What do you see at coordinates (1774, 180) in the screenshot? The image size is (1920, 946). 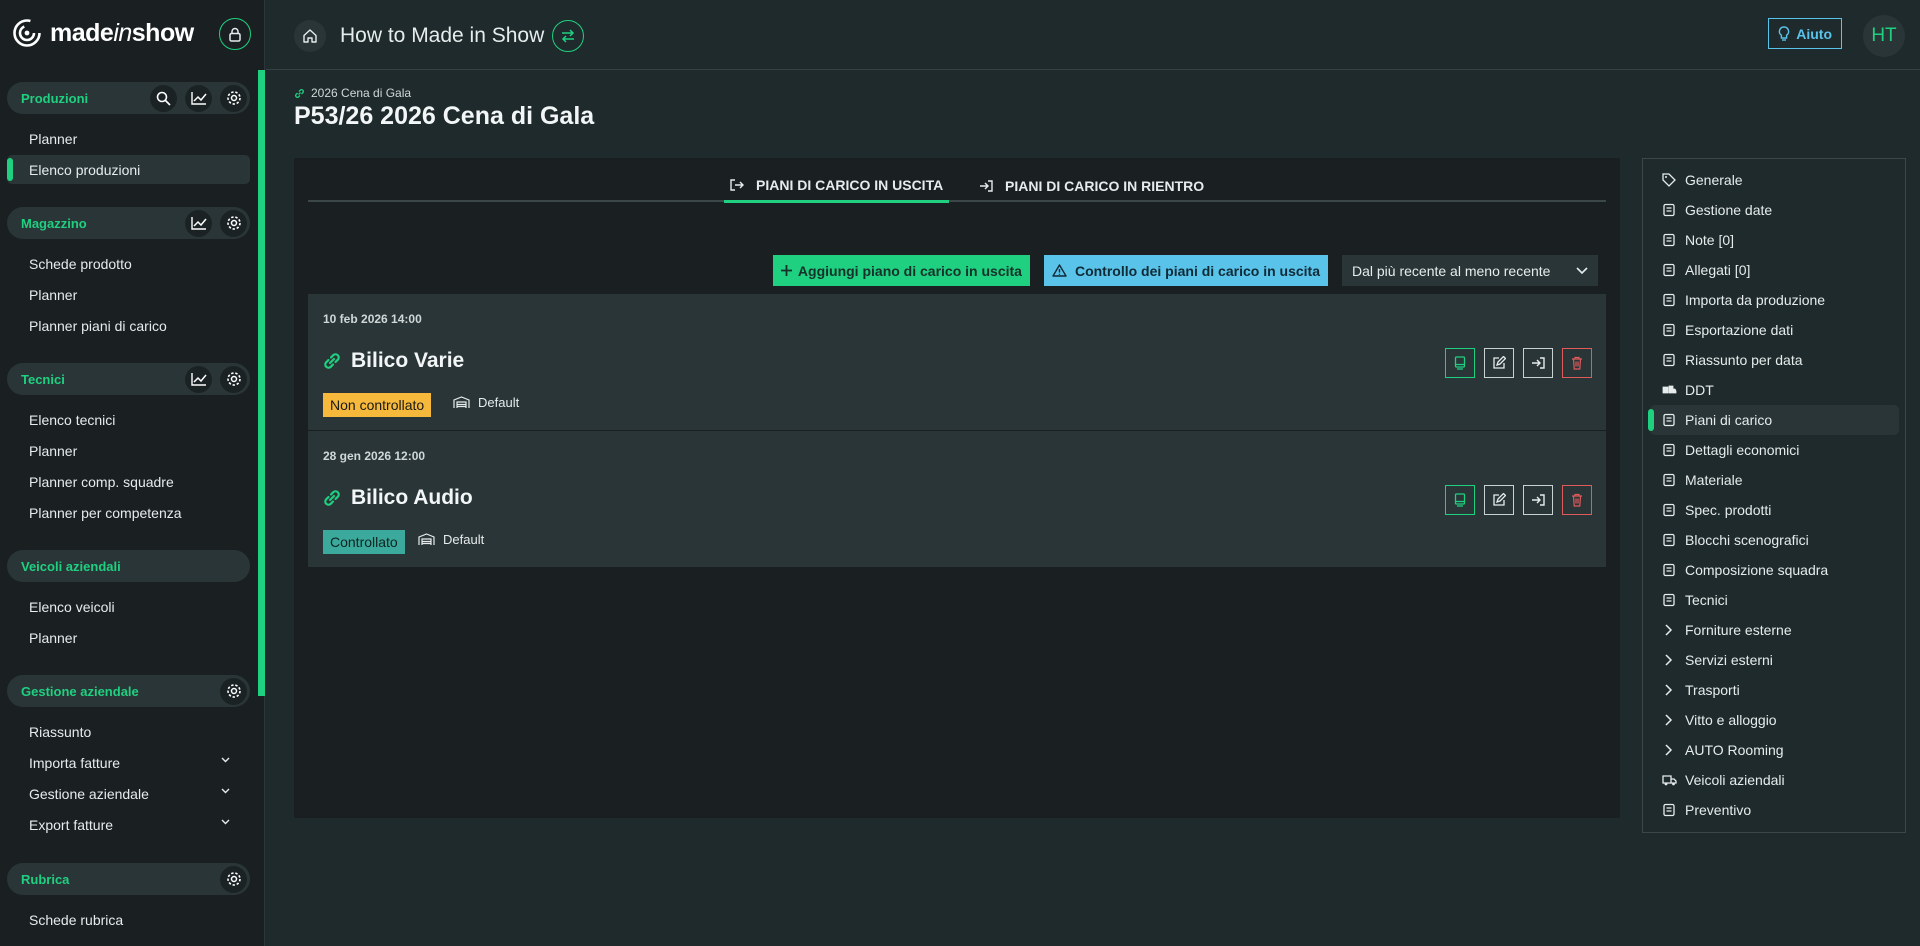 I see `nav-item-generale: Generale` at bounding box center [1774, 180].